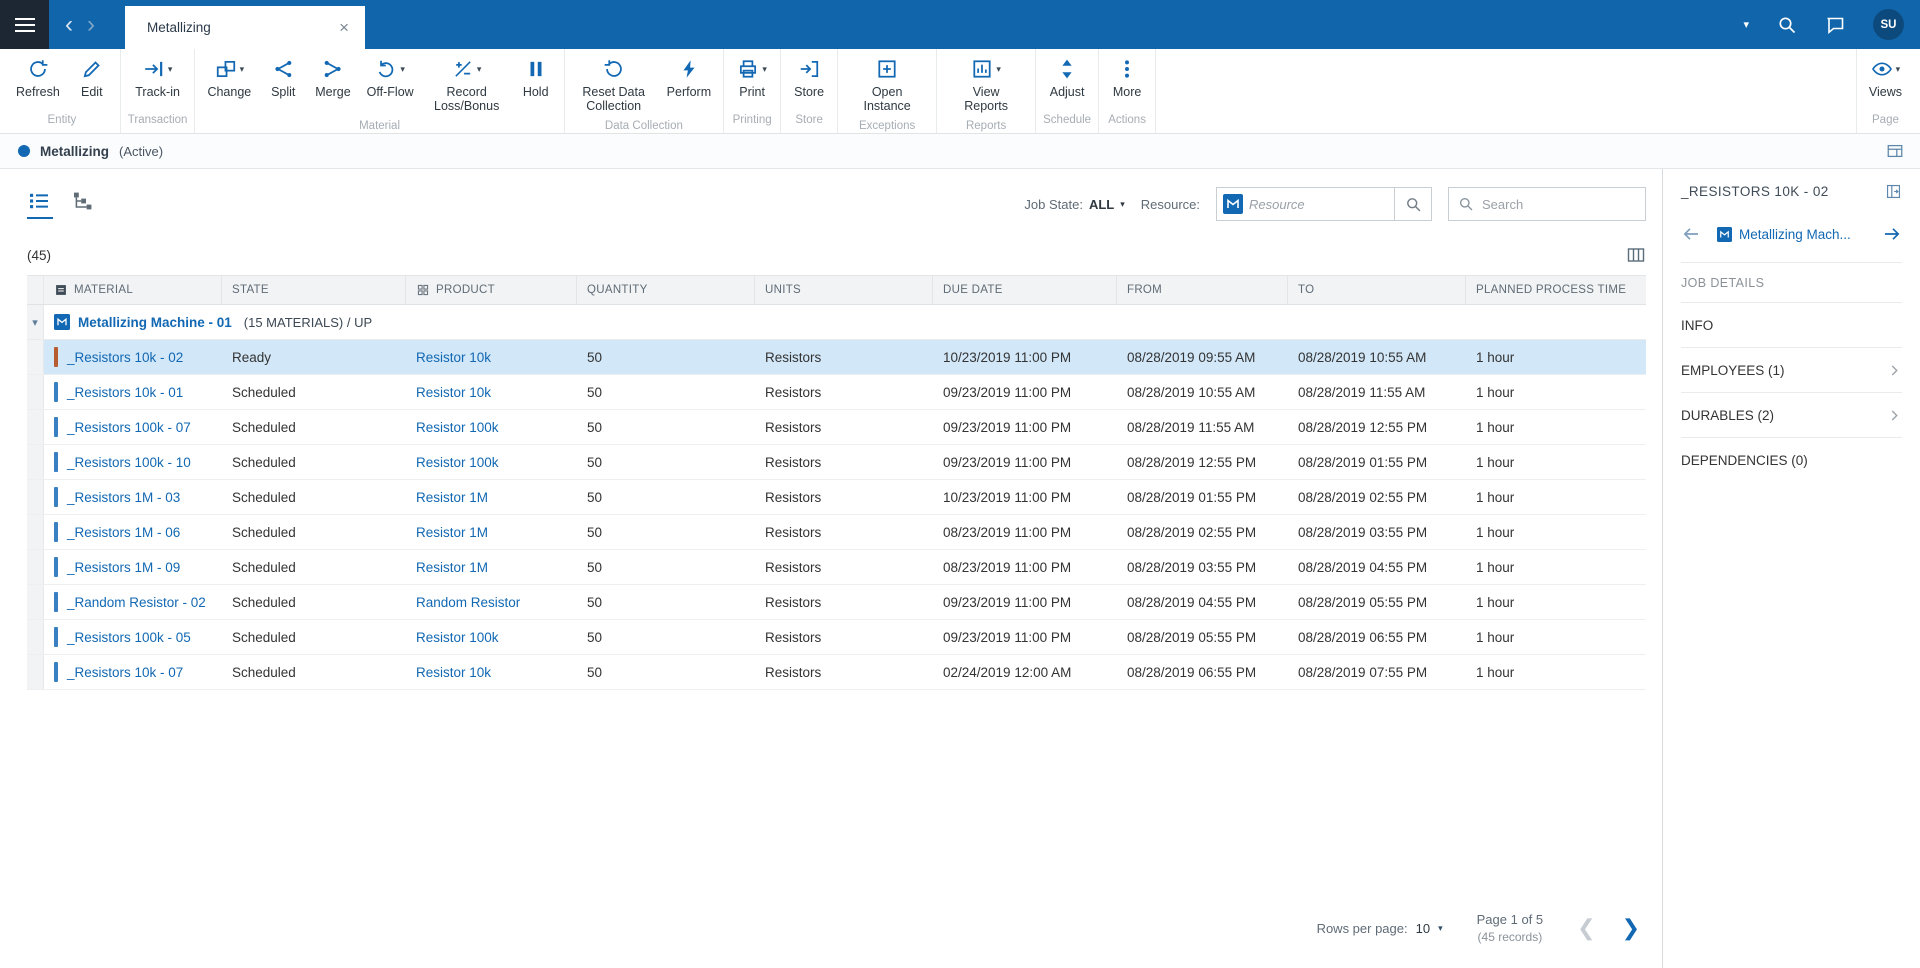 Image resolution: width=1920 pixels, height=968 pixels. What do you see at coordinates (1892, 234) in the screenshot?
I see `next-job-button` at bounding box center [1892, 234].